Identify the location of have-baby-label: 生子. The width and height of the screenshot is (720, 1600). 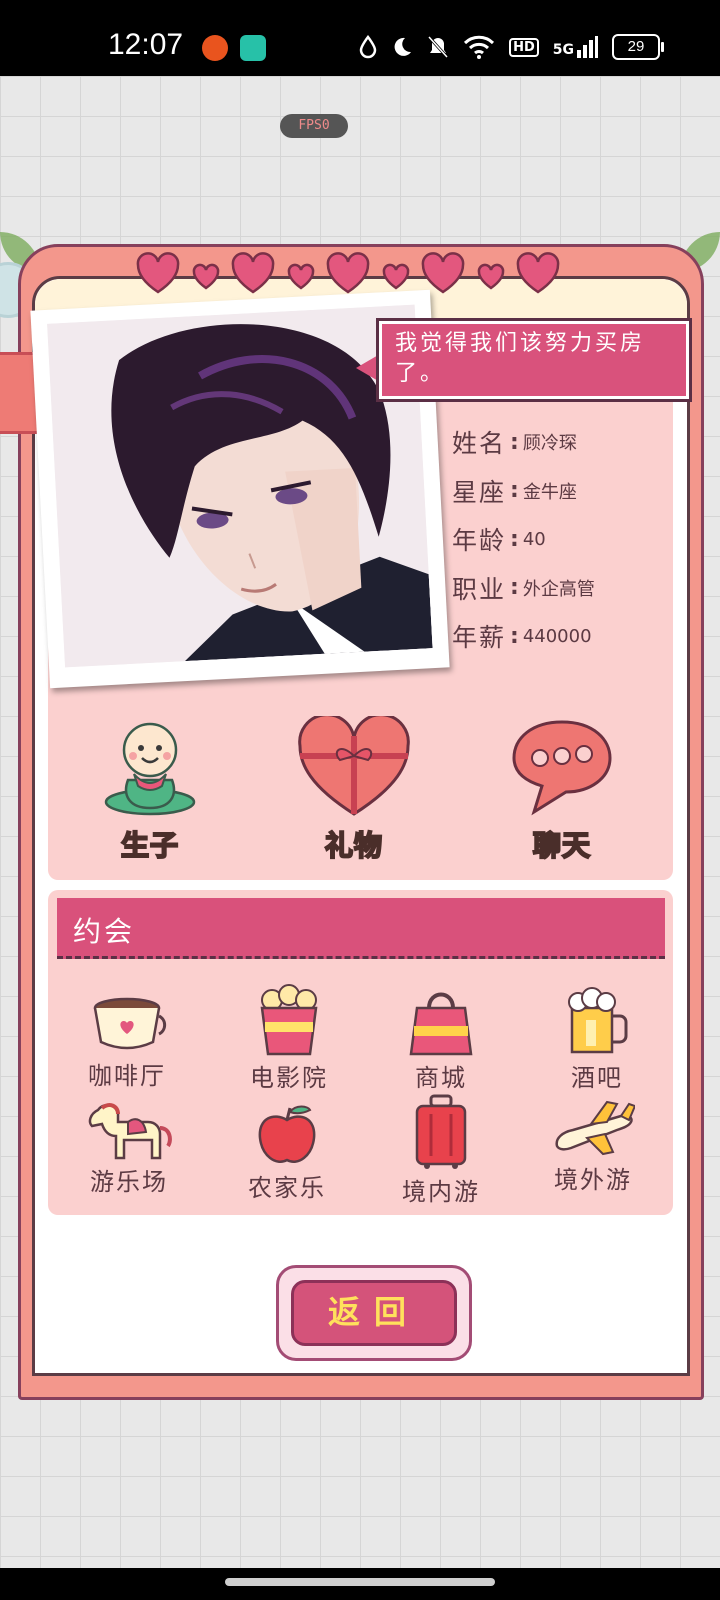
(149, 845).